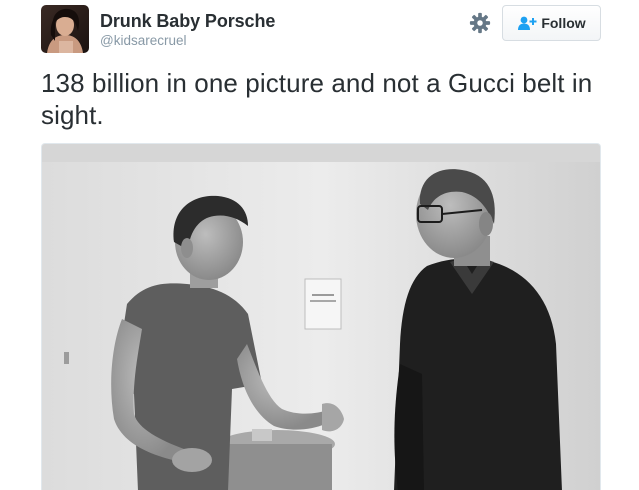 The image size is (639, 490). Describe the element at coordinates (65, 29) in the screenshot. I see `avatar` at that location.